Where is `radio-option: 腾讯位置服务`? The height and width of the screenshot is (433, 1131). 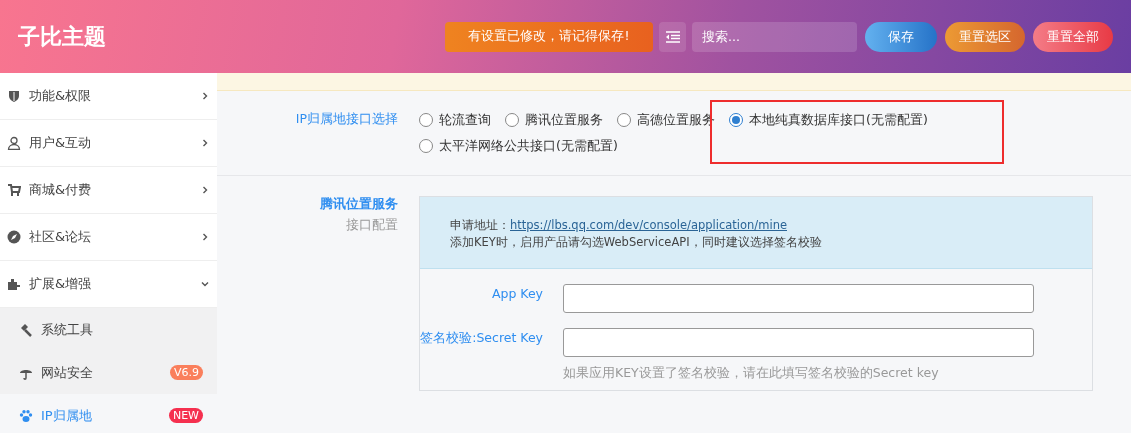 radio-option: 腾讯位置服务 is located at coordinates (554, 120).